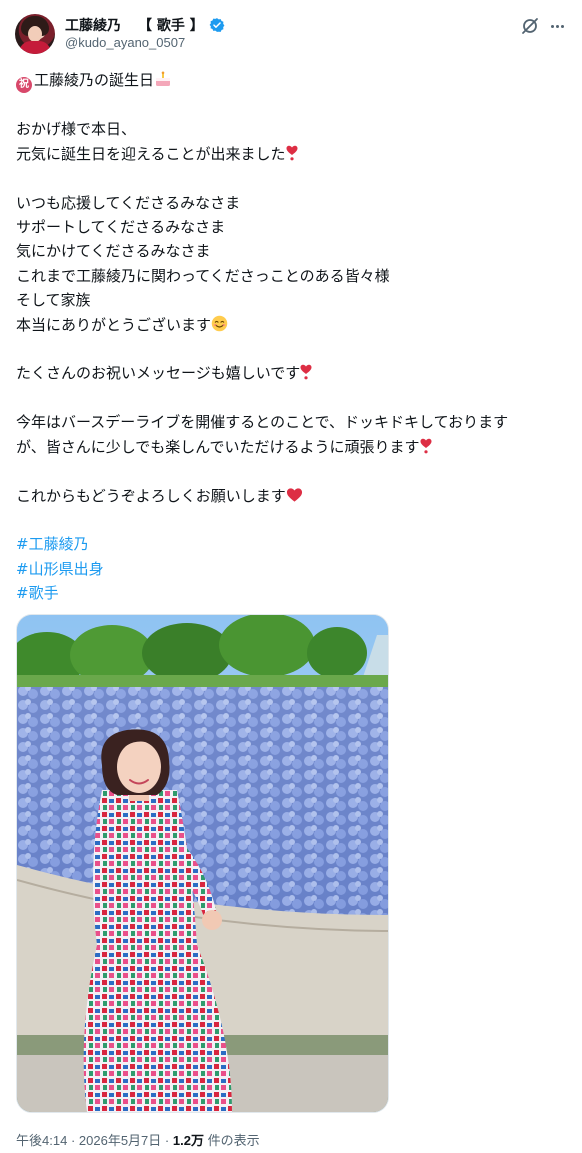 This screenshot has height=1153, width=582. I want to click on para2-line3: 気にかけてくださるみなさま, so click(113, 251).